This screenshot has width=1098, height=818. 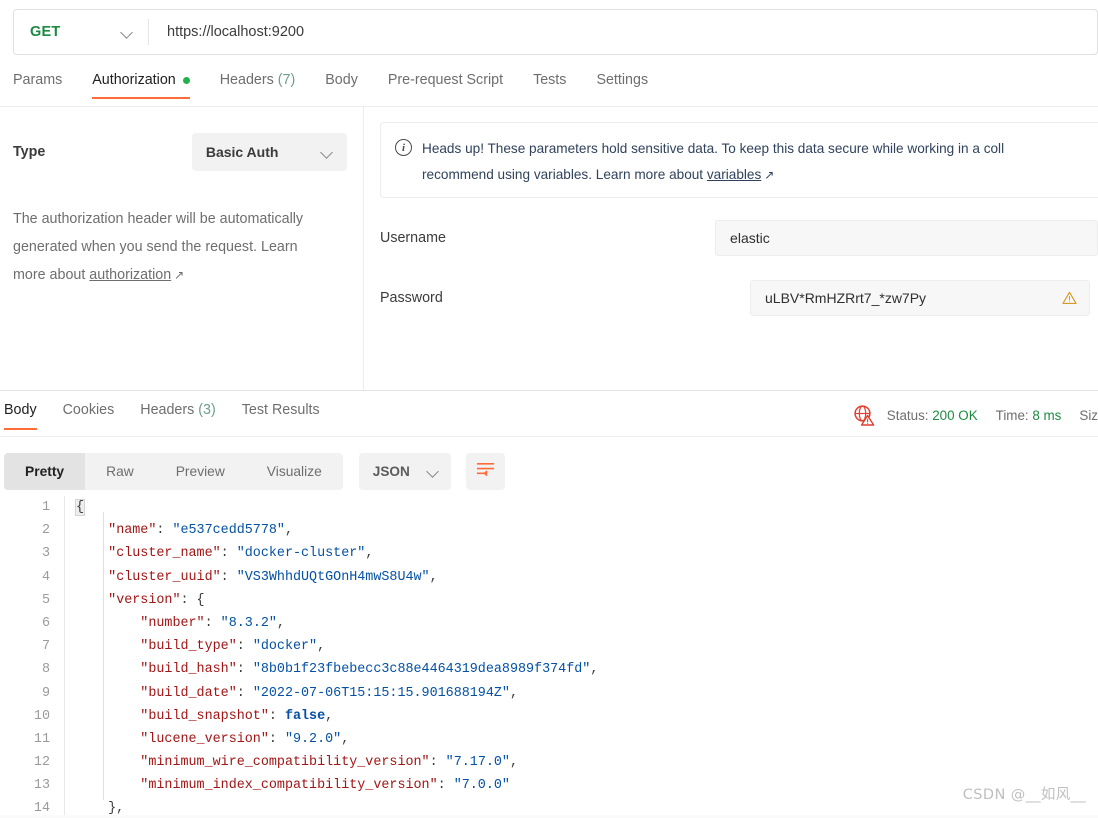 What do you see at coordinates (45, 32) in the screenshot?
I see `http-method-label: GET` at bounding box center [45, 32].